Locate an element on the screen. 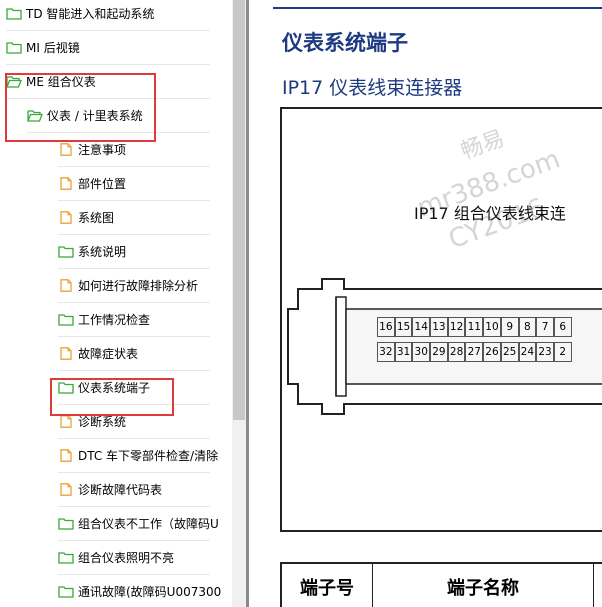  tree-item-label: MI 后视镜 is located at coordinates (53, 47).